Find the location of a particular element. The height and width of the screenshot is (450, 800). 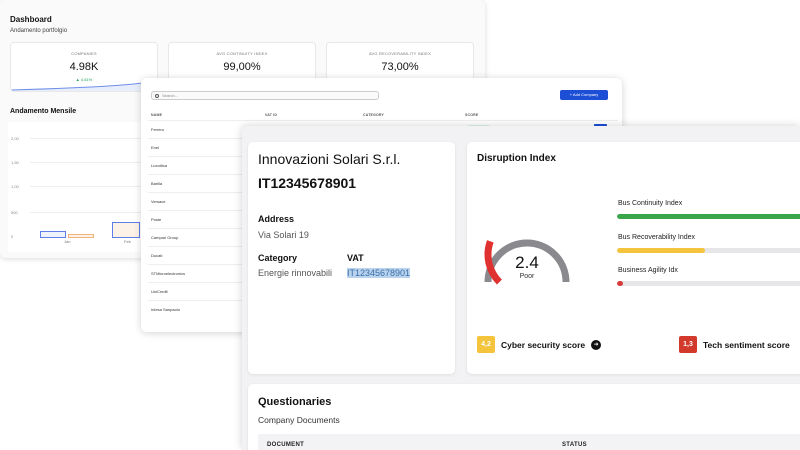

cell-name: Intesa Sanpaolo is located at coordinates (165, 309).